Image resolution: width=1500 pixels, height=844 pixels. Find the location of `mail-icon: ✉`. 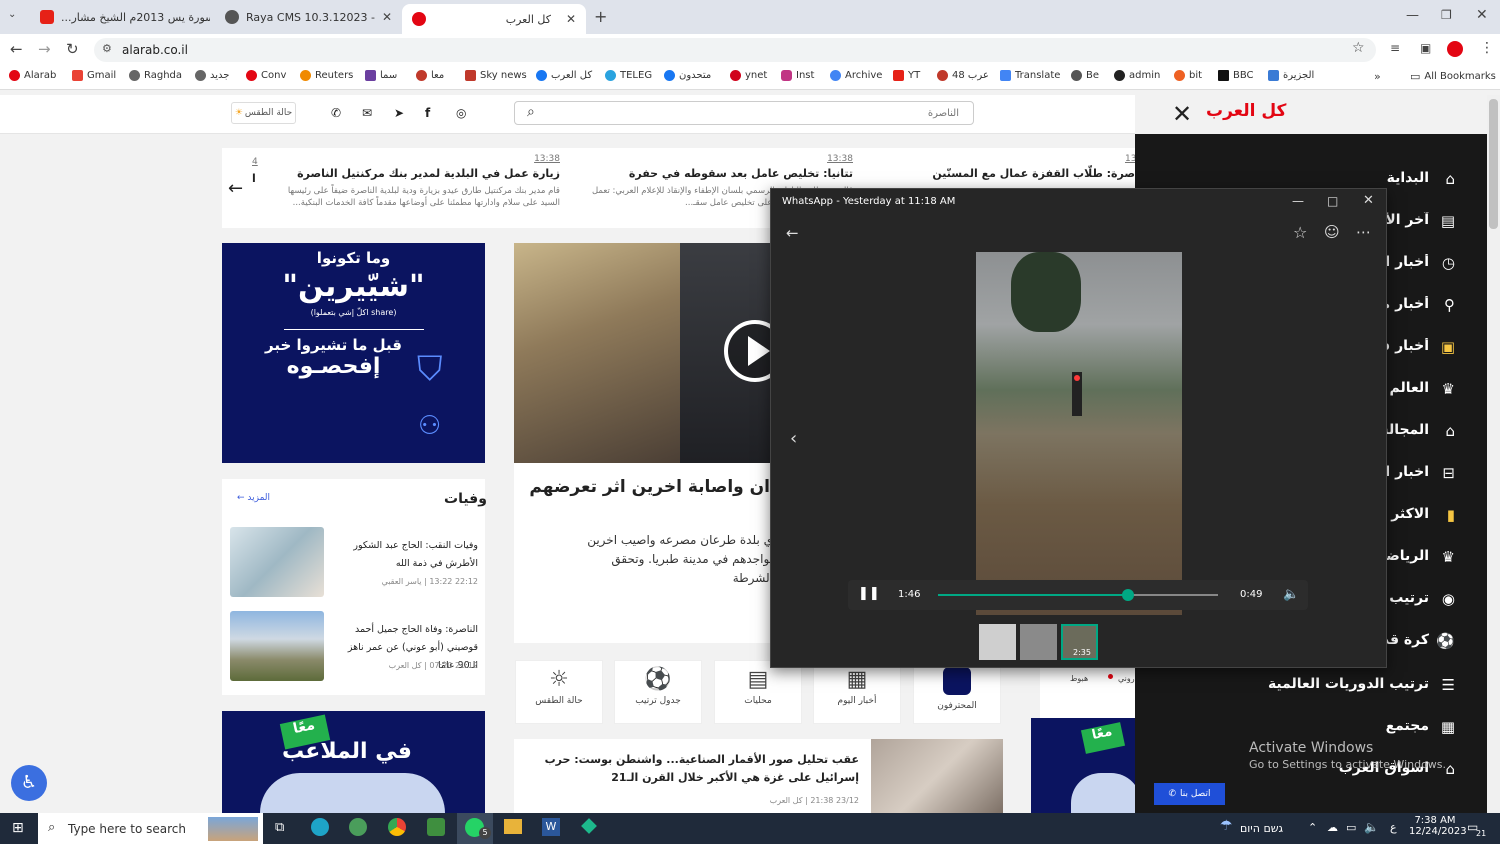

mail-icon: ✉ is located at coordinates (367, 113).